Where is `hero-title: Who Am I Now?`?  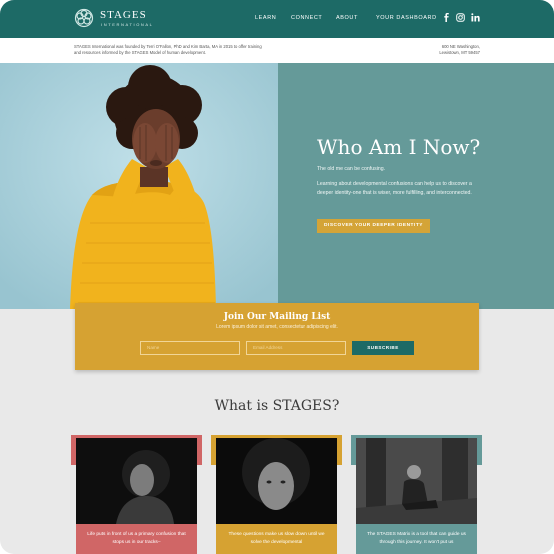
hero-title: Who Am I Now? is located at coordinates (399, 147).